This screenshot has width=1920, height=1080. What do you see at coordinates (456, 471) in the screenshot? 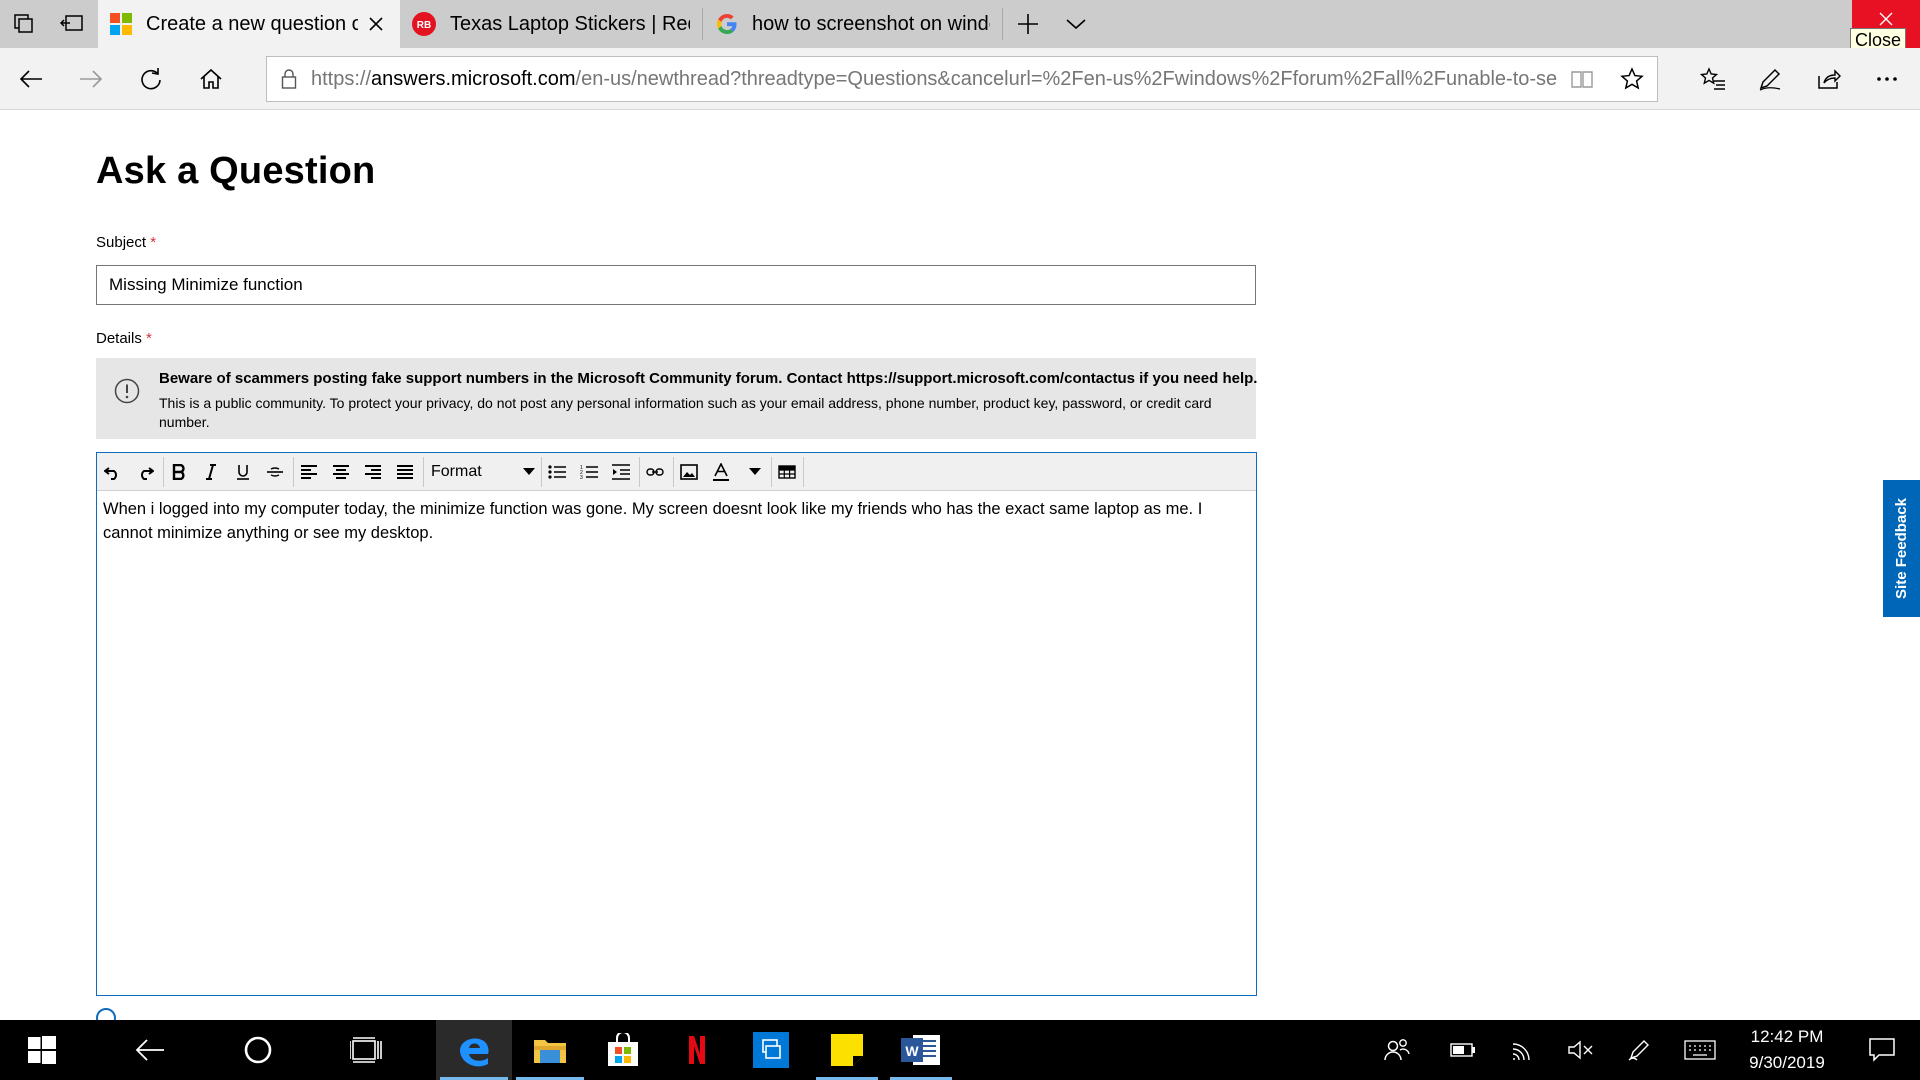
I see `format-label: Format` at bounding box center [456, 471].